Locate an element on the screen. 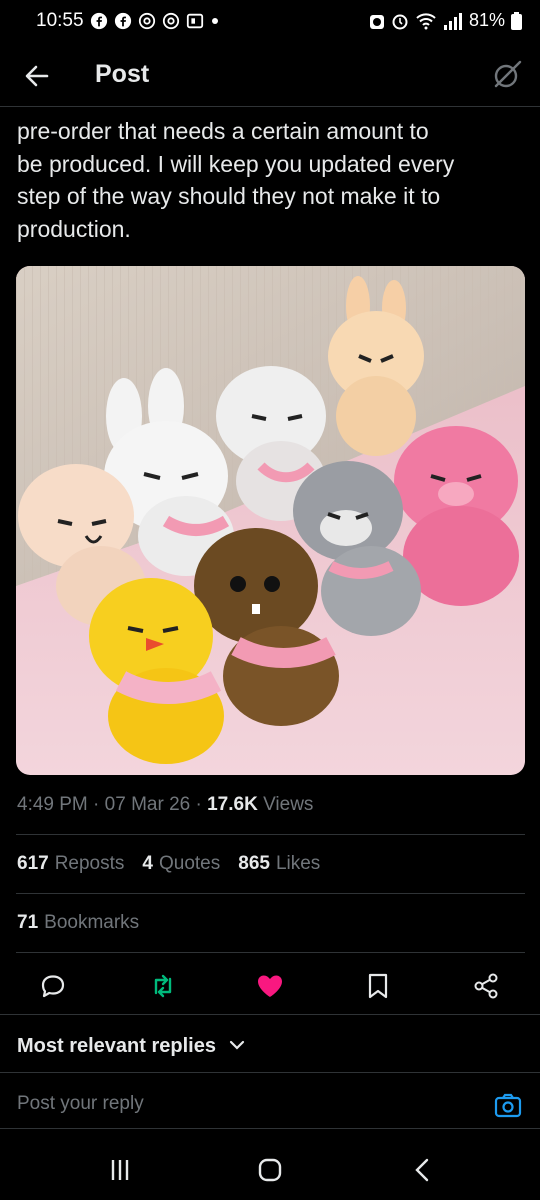 The height and width of the screenshot is (1200, 540). bookmarks-label: Bookmarks is located at coordinates (92, 922).